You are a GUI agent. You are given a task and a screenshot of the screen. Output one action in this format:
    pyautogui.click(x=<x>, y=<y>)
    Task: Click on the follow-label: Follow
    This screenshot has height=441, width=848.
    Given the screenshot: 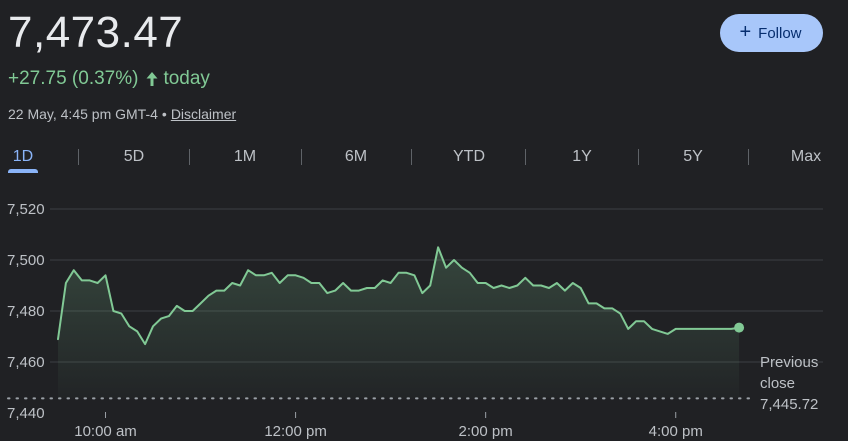 What is the action you would take?
    pyautogui.click(x=780, y=33)
    